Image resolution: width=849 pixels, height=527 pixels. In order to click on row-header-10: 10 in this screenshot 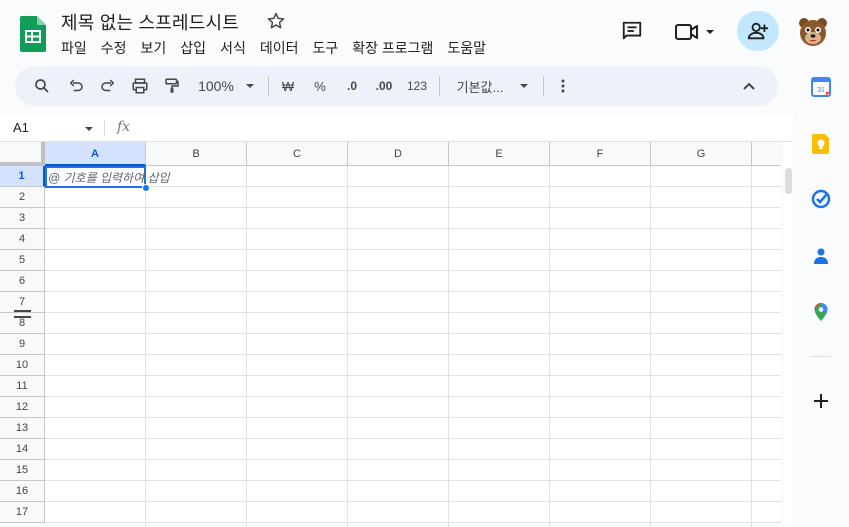, I will do `click(22, 365)`.